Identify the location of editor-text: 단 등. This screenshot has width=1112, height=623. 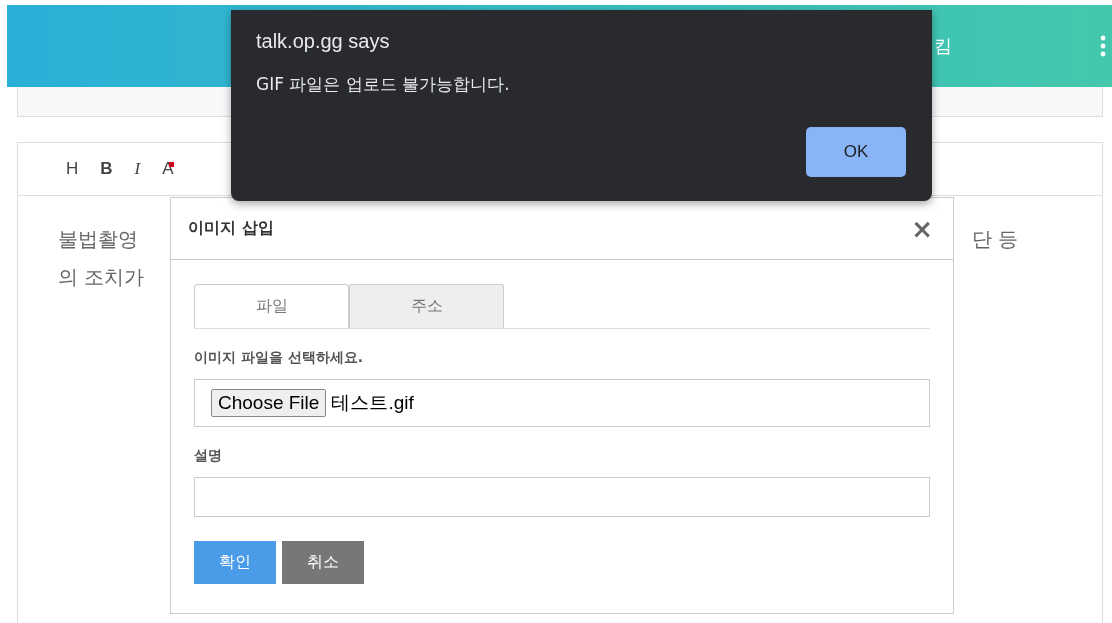
(994, 239).